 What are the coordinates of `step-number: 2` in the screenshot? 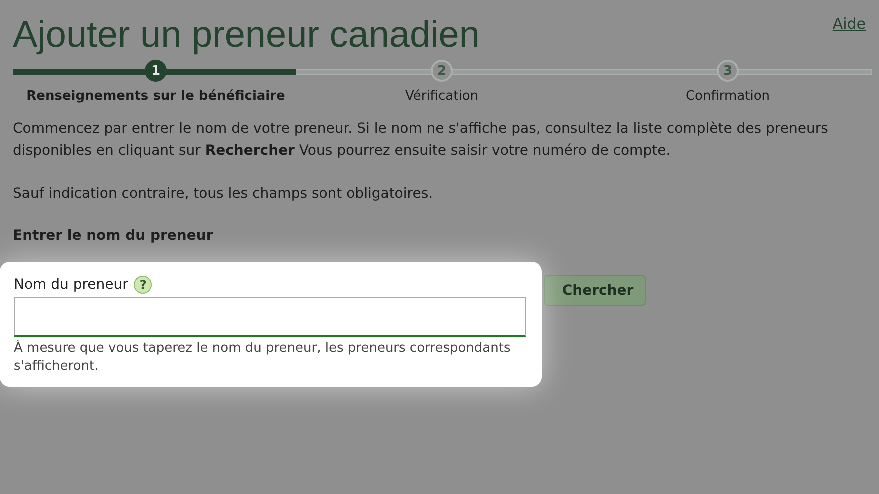 It's located at (442, 71).